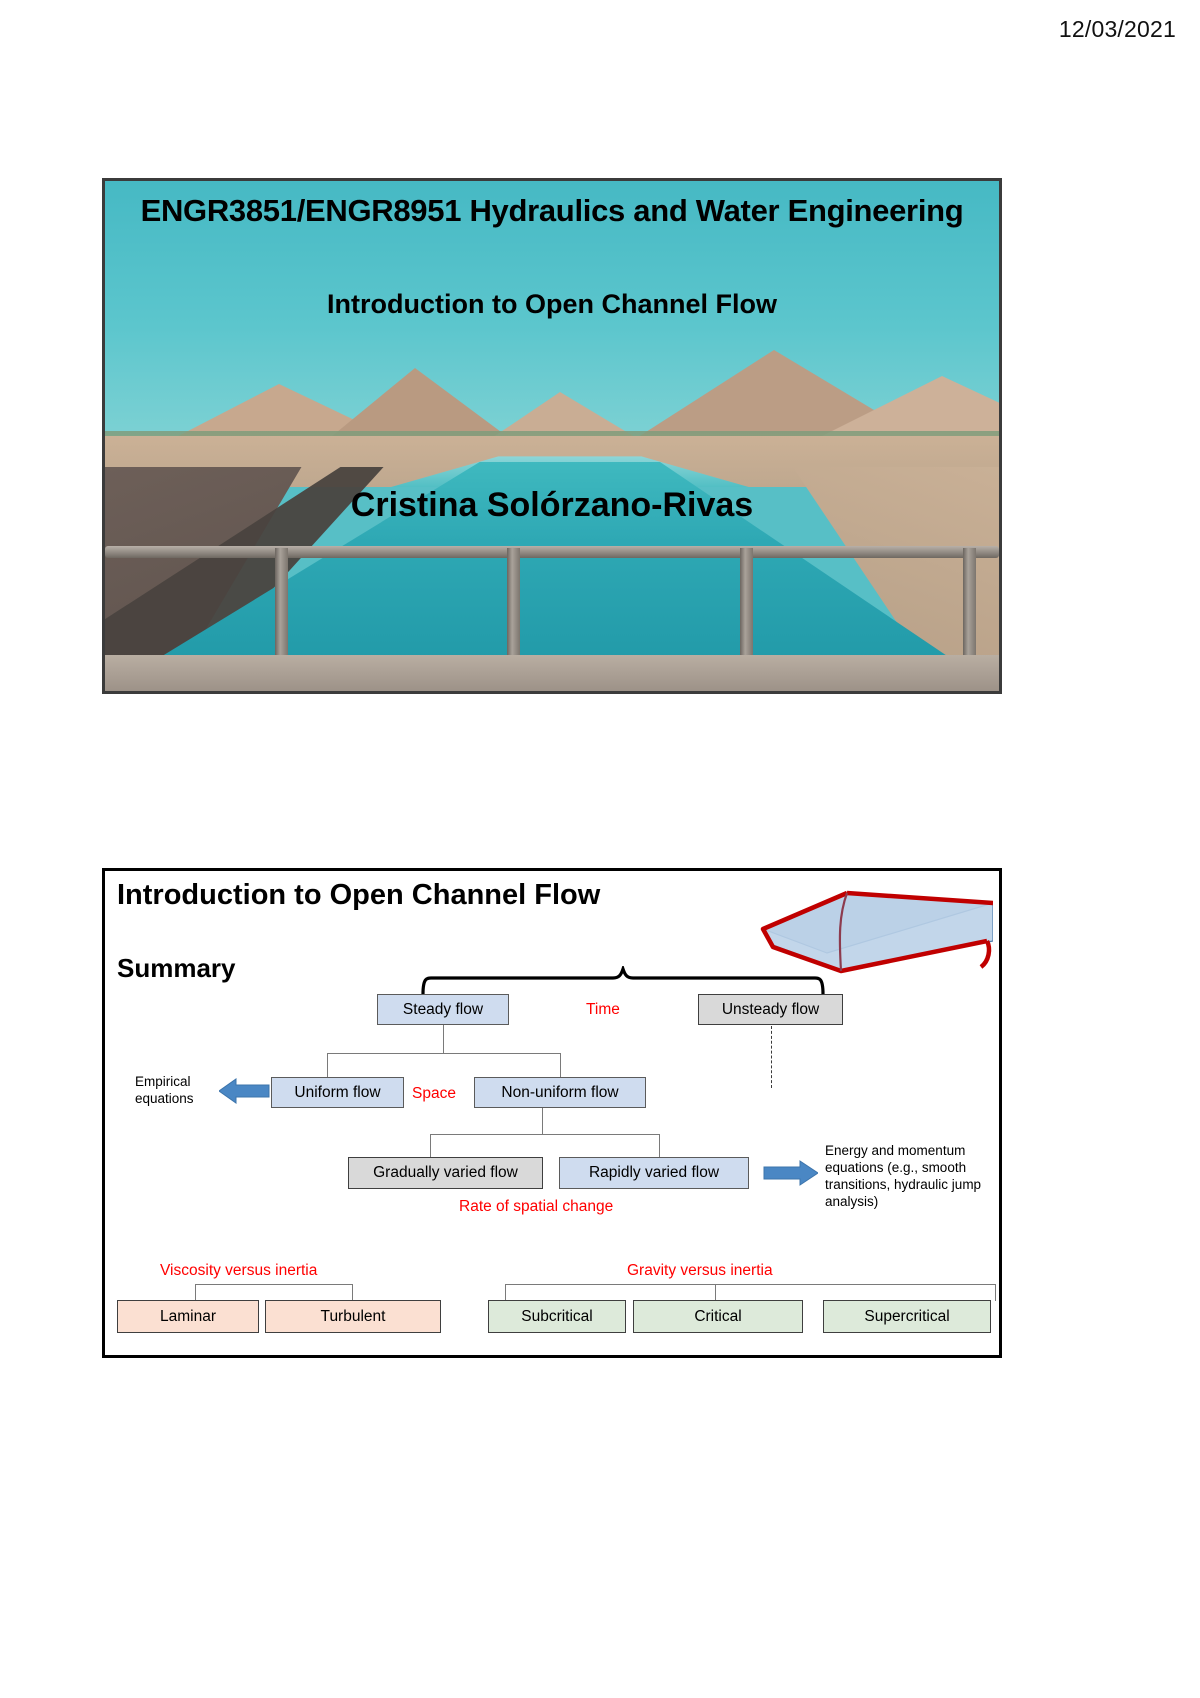 This screenshot has height=1698, width=1200. What do you see at coordinates (239, 1270) in the screenshot?
I see `label-viscosity-versus-inertia: Viscosity versus inertia` at bounding box center [239, 1270].